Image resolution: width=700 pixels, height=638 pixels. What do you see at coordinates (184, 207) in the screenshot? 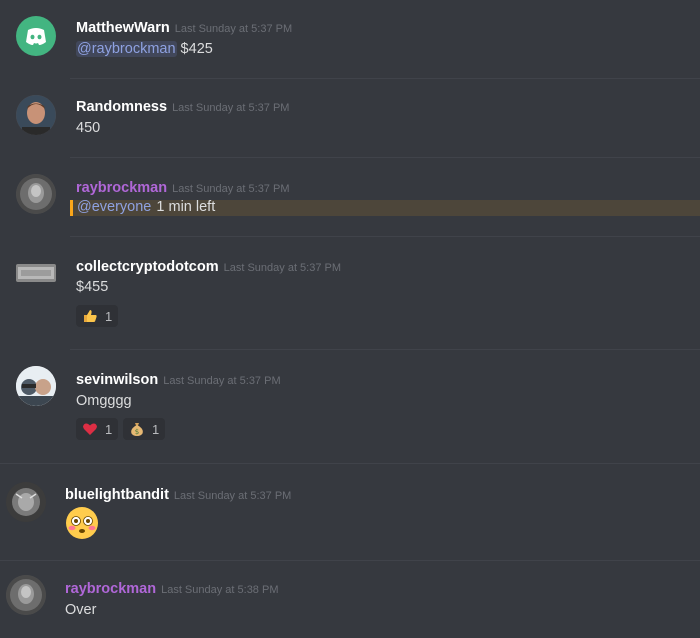
I see `message-text: 1 min left` at bounding box center [184, 207].